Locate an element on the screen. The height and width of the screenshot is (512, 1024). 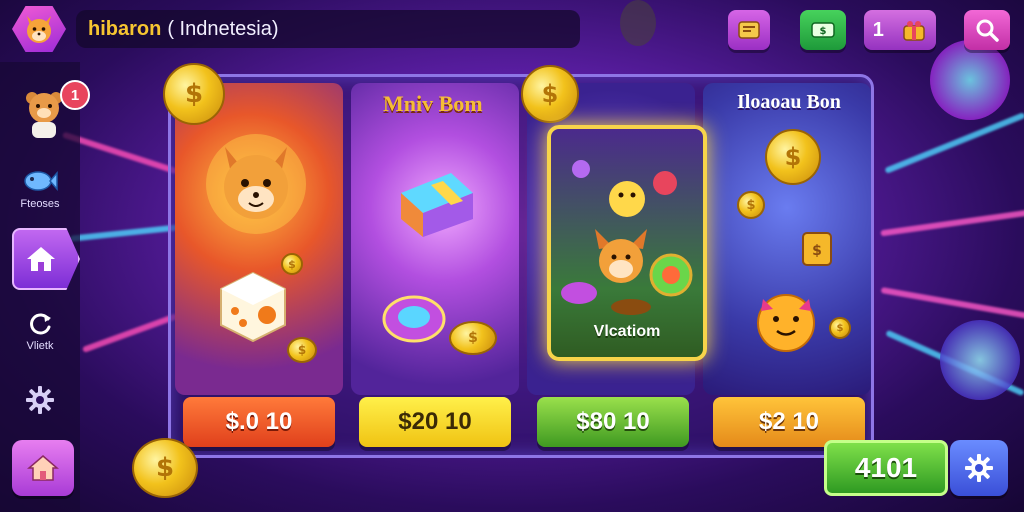
sidebar-item-label: Fteoses is located at coordinates (40, 204).